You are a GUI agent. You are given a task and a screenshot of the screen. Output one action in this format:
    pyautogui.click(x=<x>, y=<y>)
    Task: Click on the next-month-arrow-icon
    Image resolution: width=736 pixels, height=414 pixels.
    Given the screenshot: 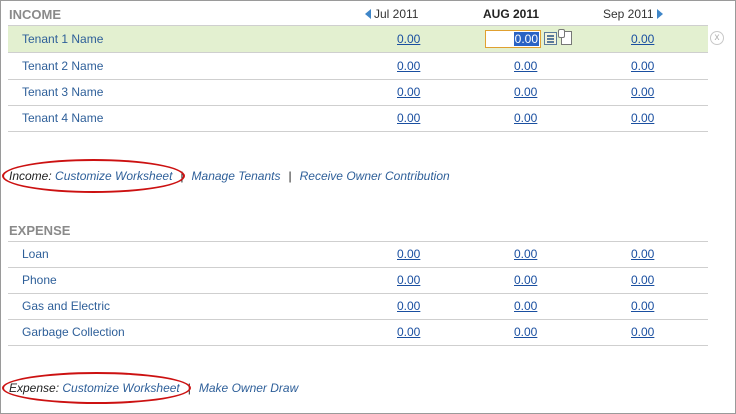 What is the action you would take?
    pyautogui.click(x=659, y=14)
    